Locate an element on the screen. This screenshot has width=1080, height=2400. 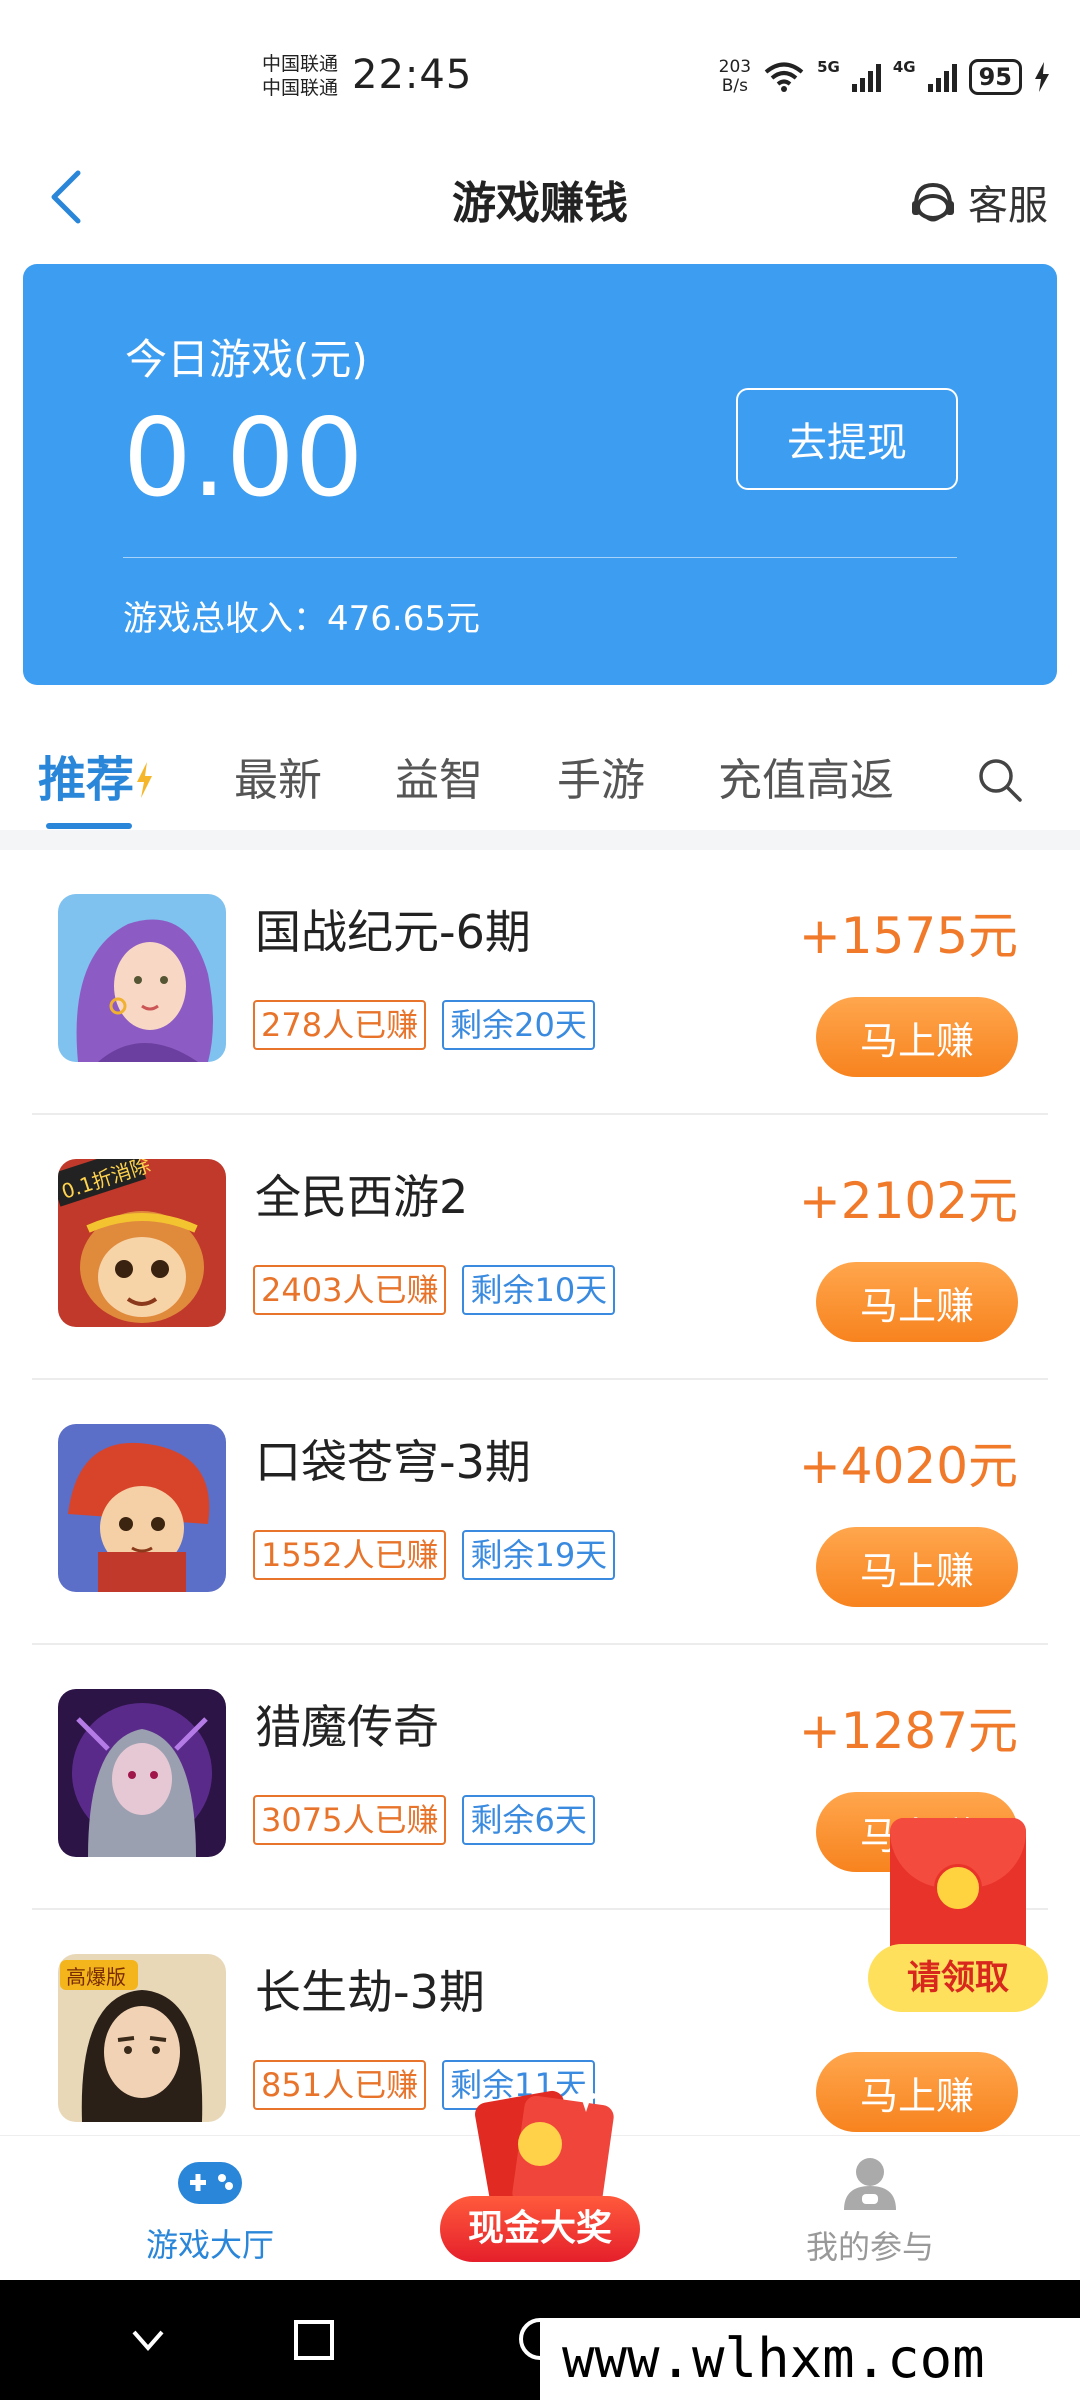
charging-icon is located at coordinates (1042, 77).